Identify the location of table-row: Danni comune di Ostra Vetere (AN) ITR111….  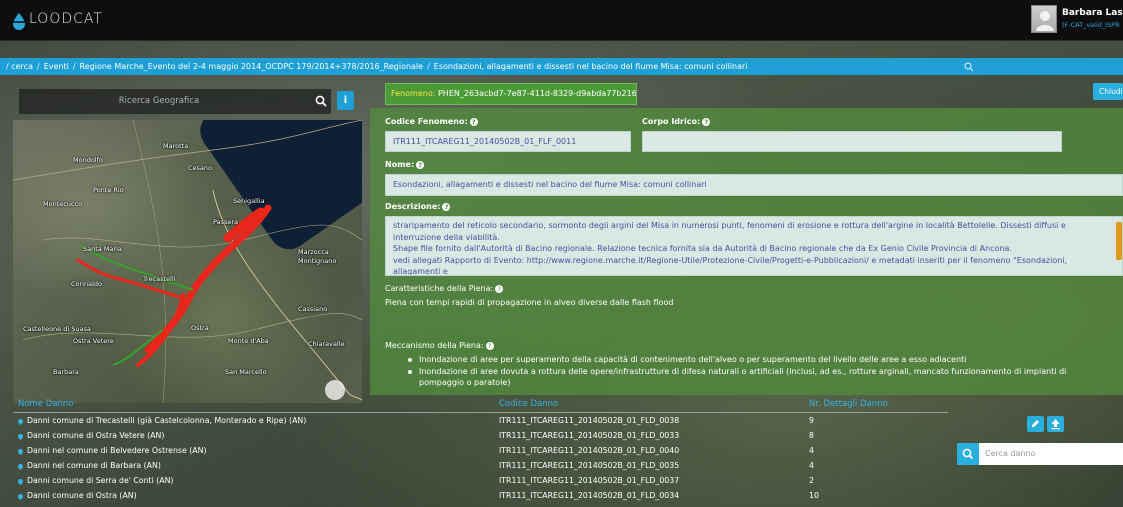
(480, 436).